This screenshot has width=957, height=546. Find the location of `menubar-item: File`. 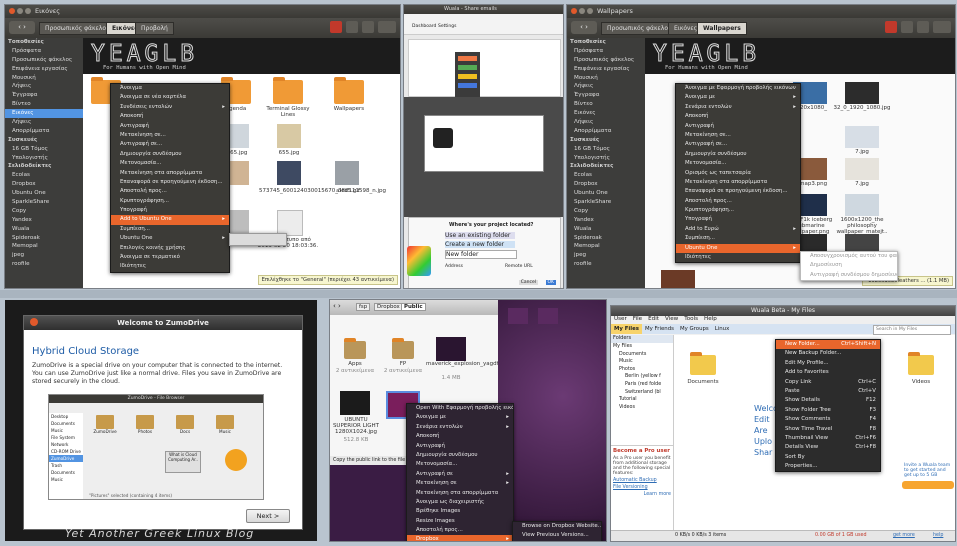

menubar-item: File is located at coordinates (637, 319).